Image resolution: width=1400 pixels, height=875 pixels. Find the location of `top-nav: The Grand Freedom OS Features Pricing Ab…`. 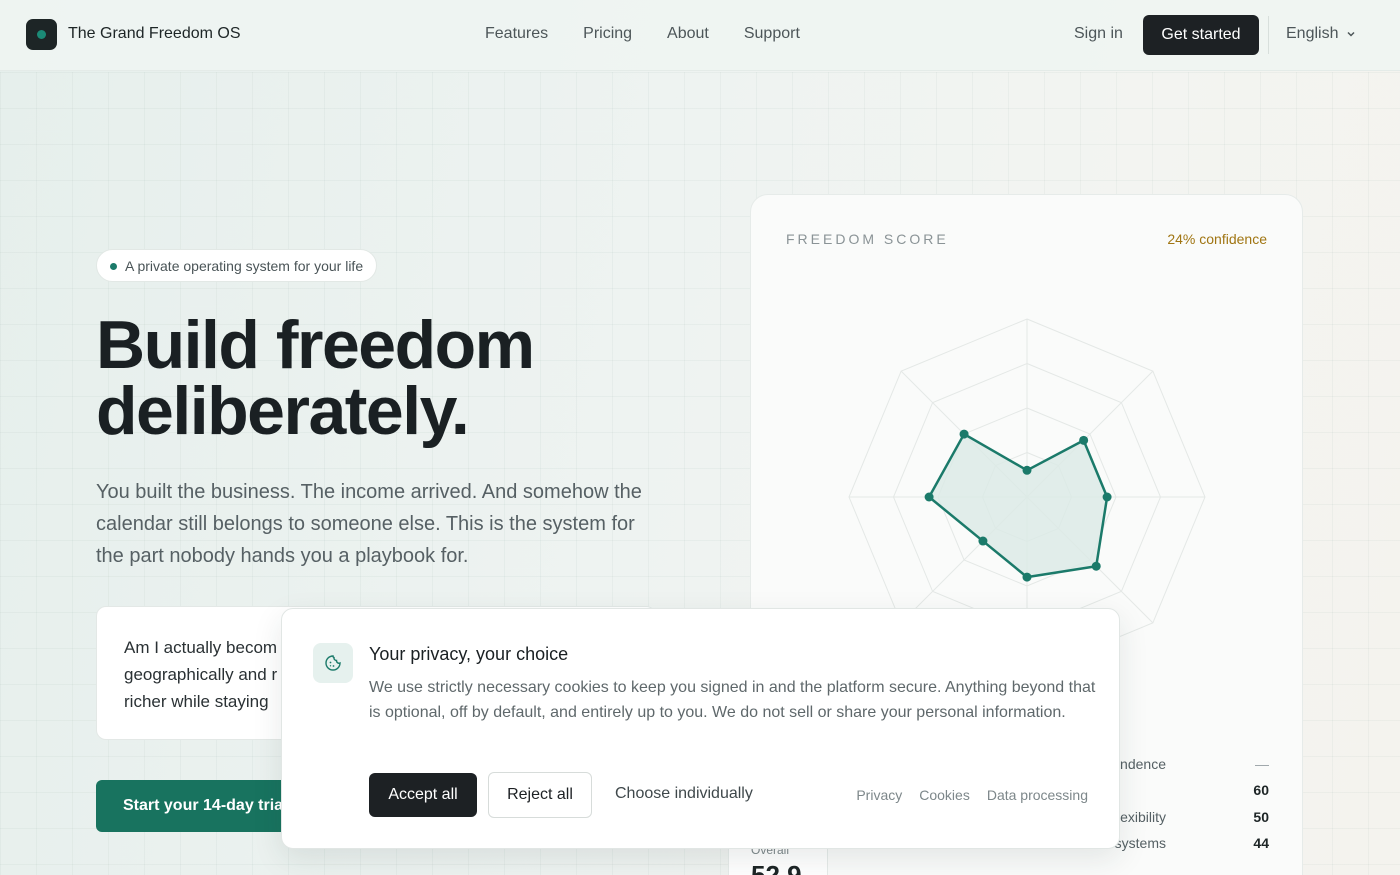

top-nav: The Grand Freedom OS Features Pricing Ab… is located at coordinates (700, 35).